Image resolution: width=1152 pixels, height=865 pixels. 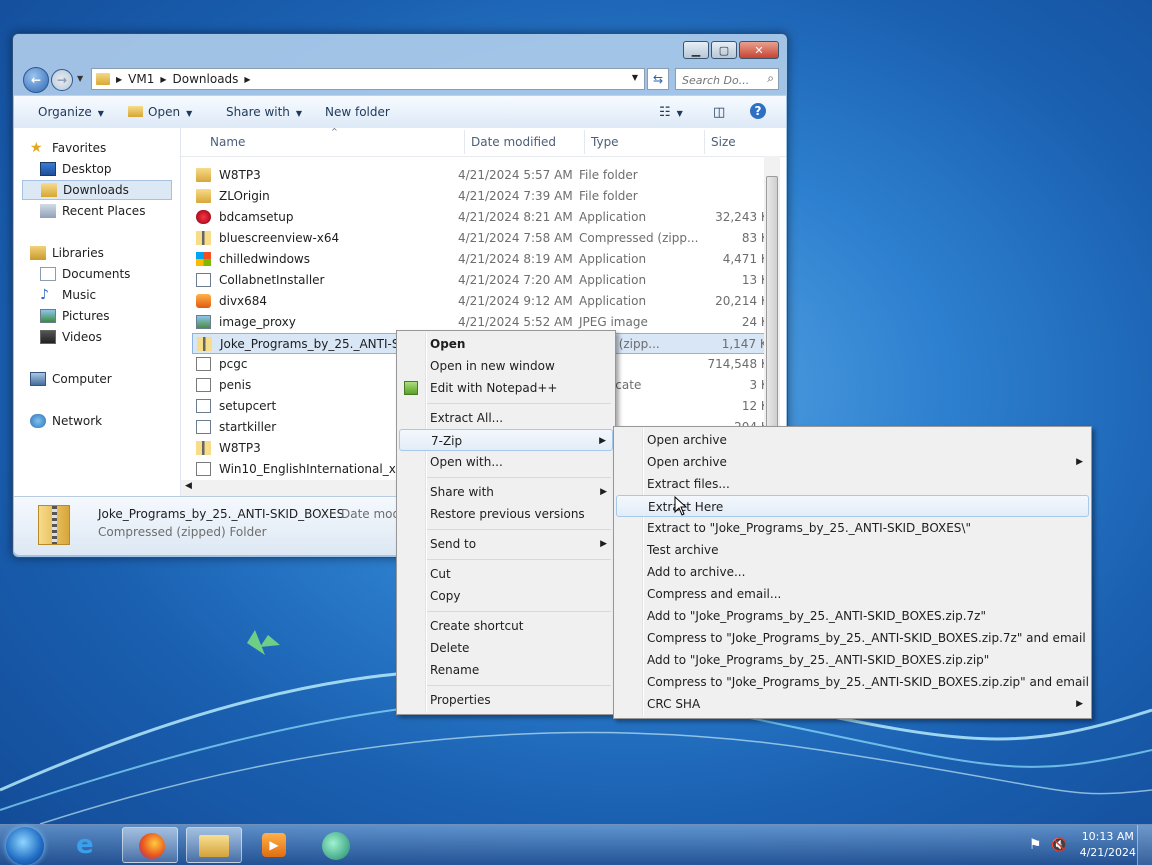 What do you see at coordinates (274, 845) in the screenshot?
I see `taskbar-media-player: ▶` at bounding box center [274, 845].